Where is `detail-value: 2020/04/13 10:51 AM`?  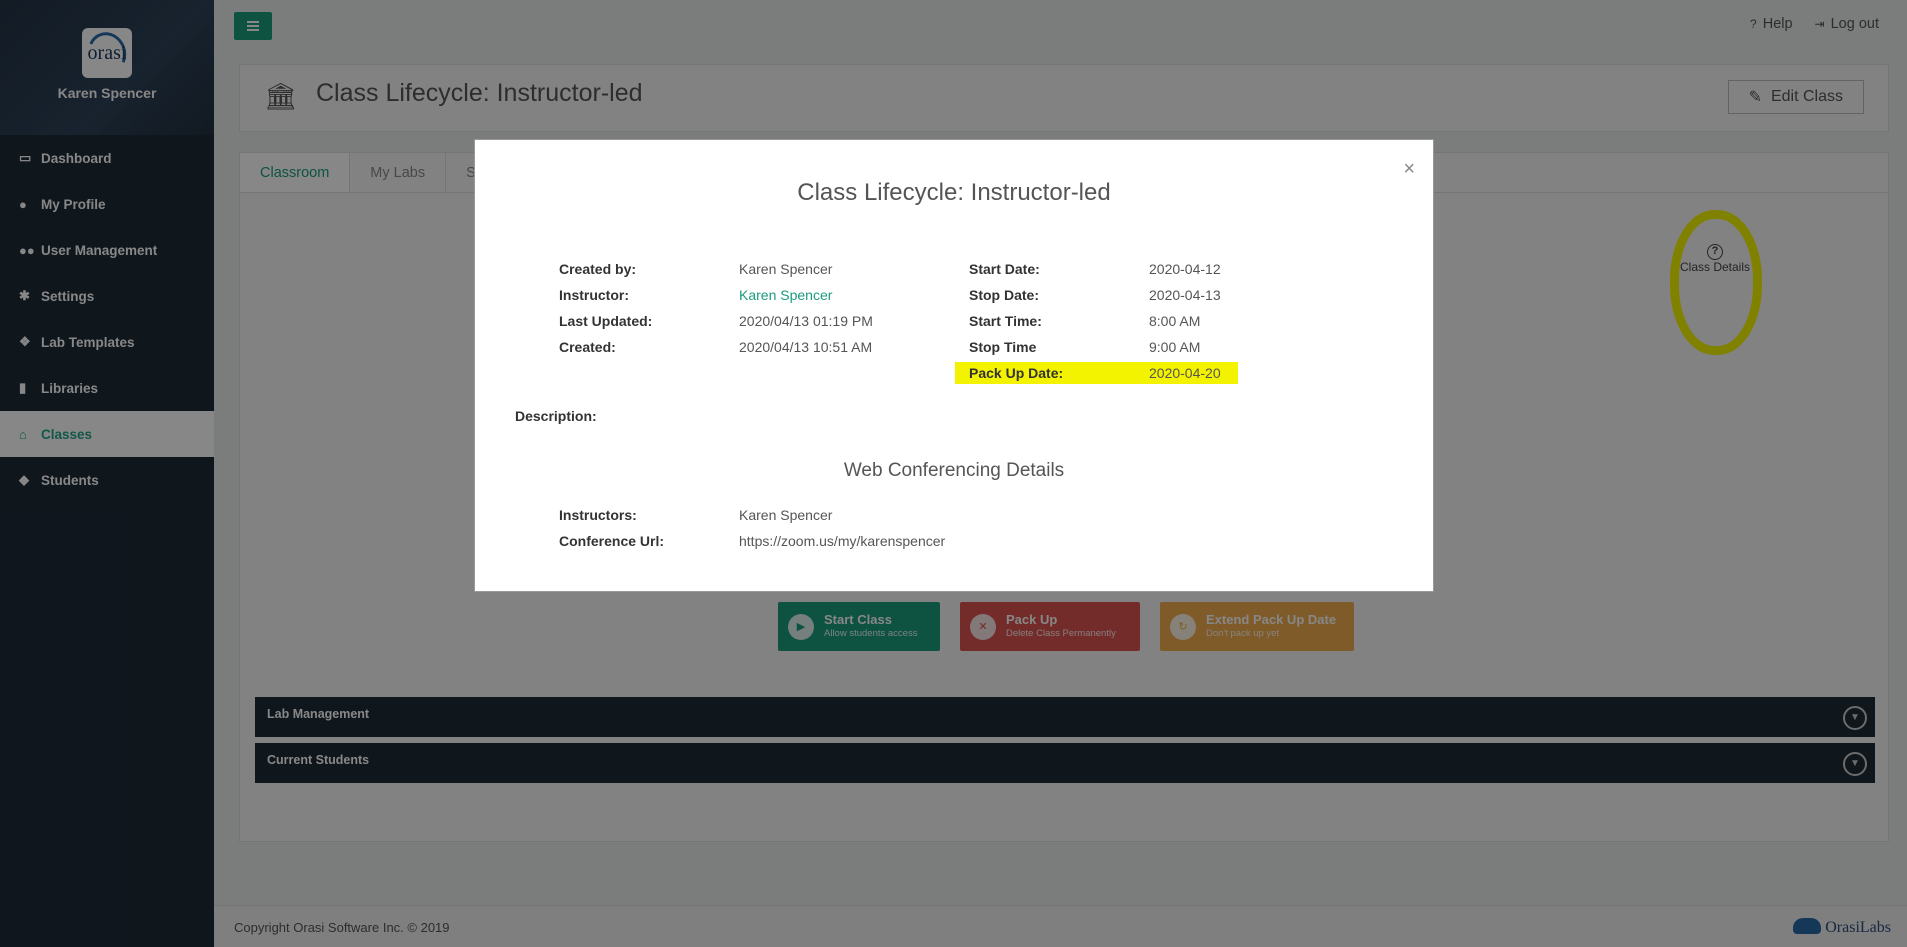 detail-value: 2020/04/13 10:51 AM is located at coordinates (806, 347).